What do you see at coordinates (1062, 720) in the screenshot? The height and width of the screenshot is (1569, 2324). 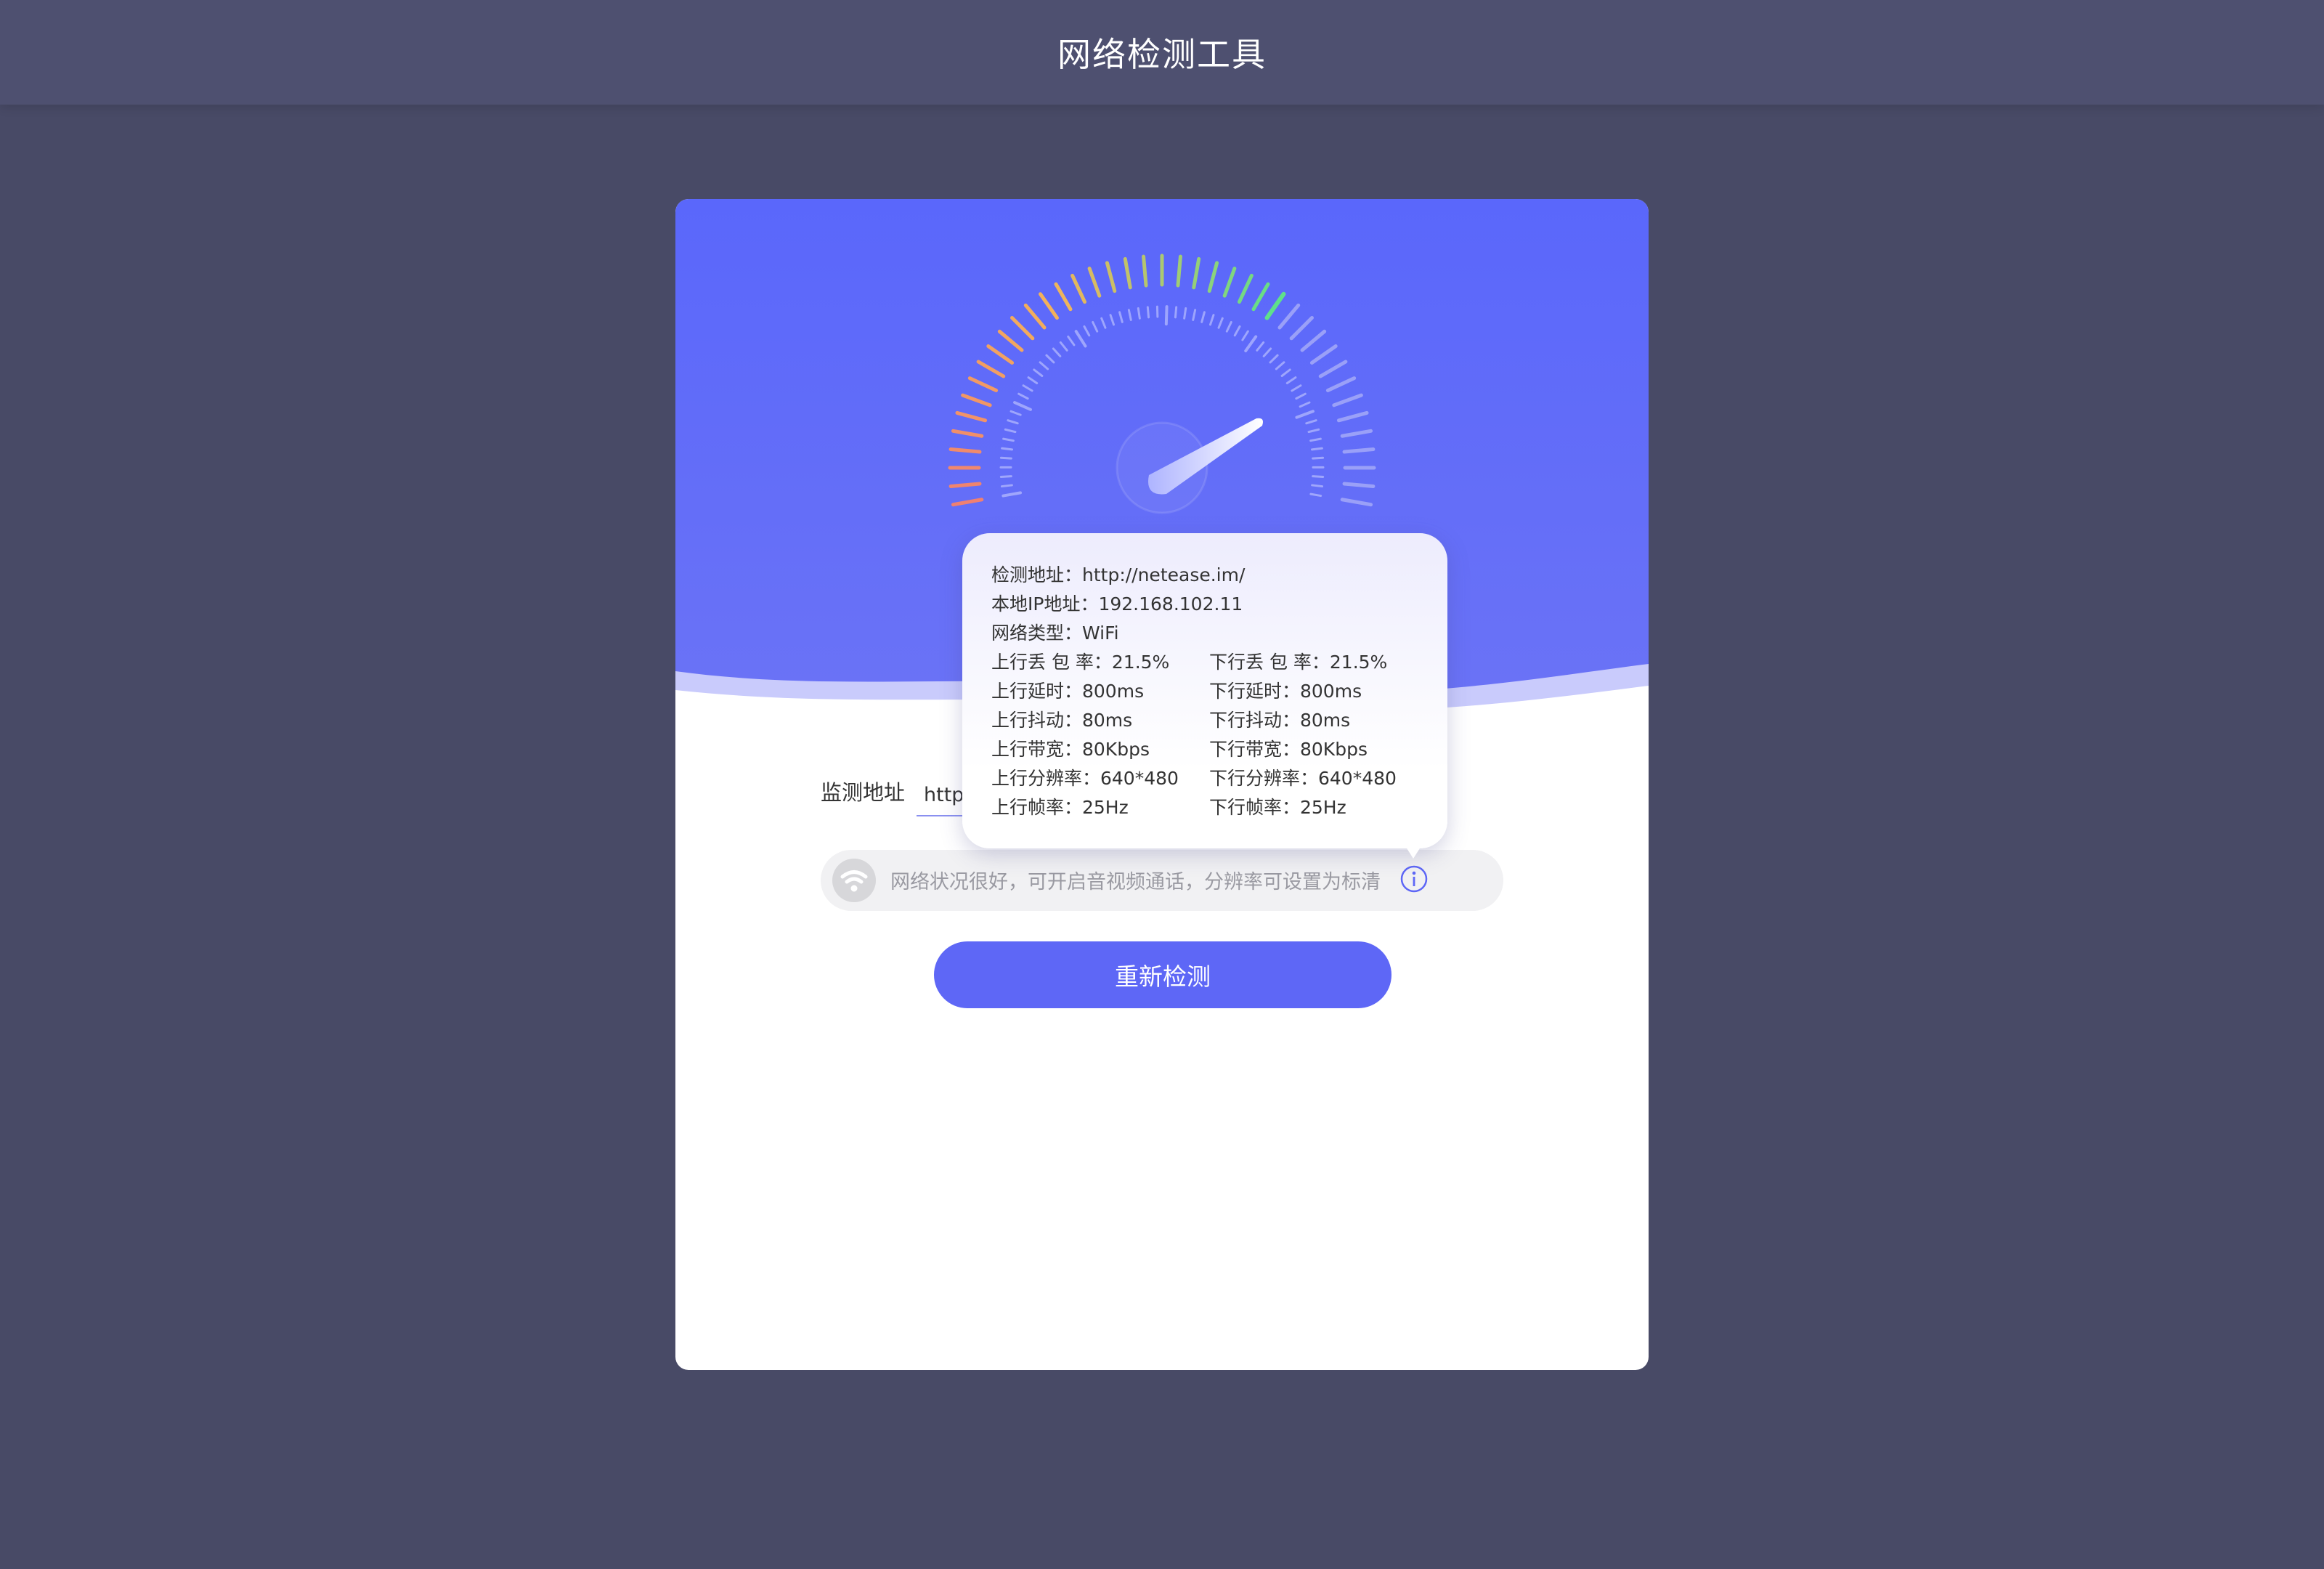 I see `tooltip-up-jitter: 上行抖动：80ms` at bounding box center [1062, 720].